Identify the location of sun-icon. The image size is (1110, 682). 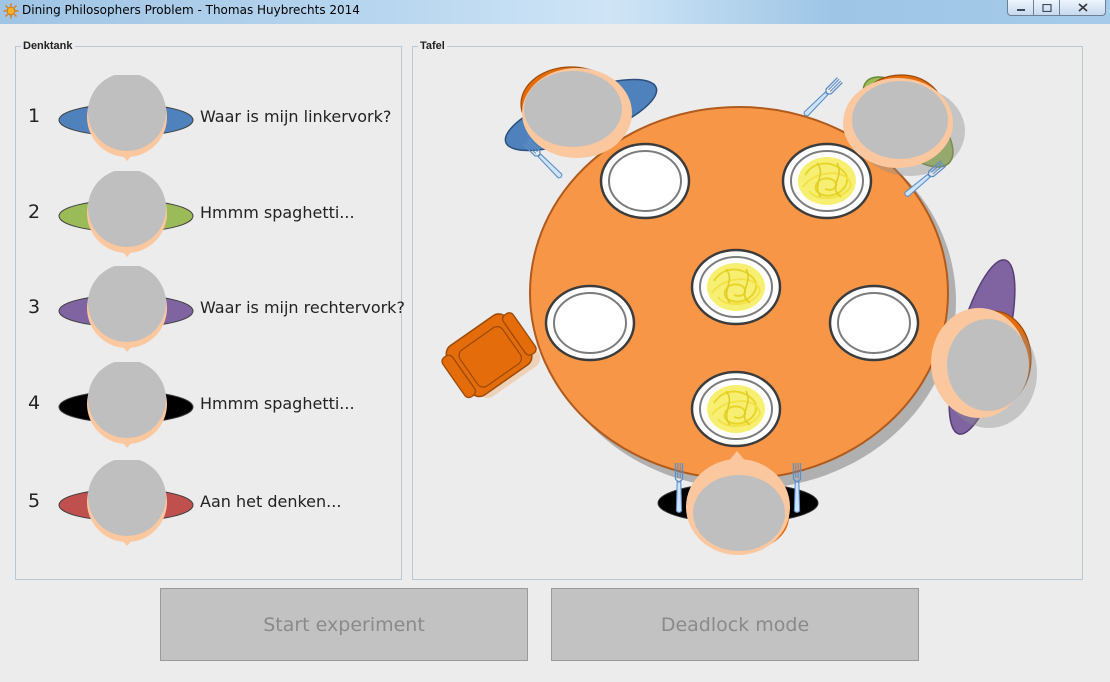
(11, 11).